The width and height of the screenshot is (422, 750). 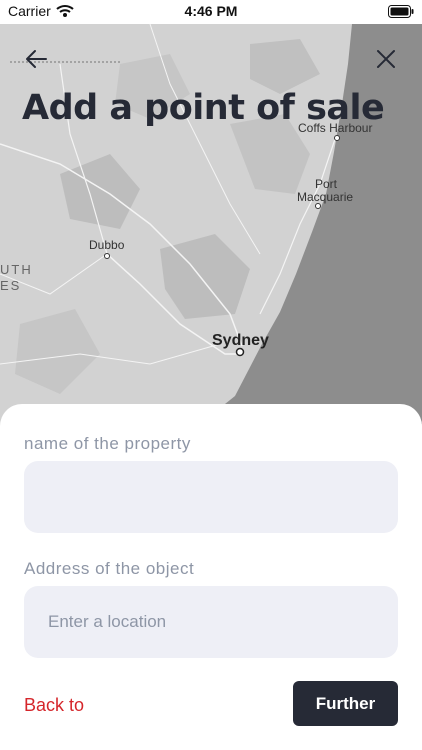 I want to click on arrow-left-icon, so click(x=36, y=59).